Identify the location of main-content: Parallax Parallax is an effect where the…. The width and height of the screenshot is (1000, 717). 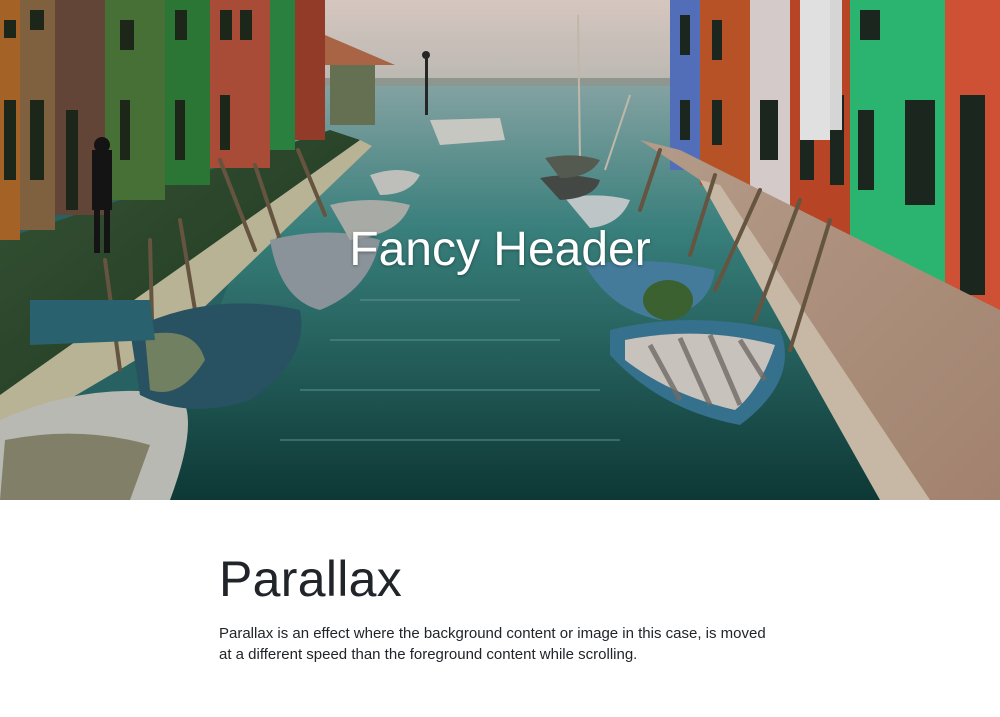
(499, 607).